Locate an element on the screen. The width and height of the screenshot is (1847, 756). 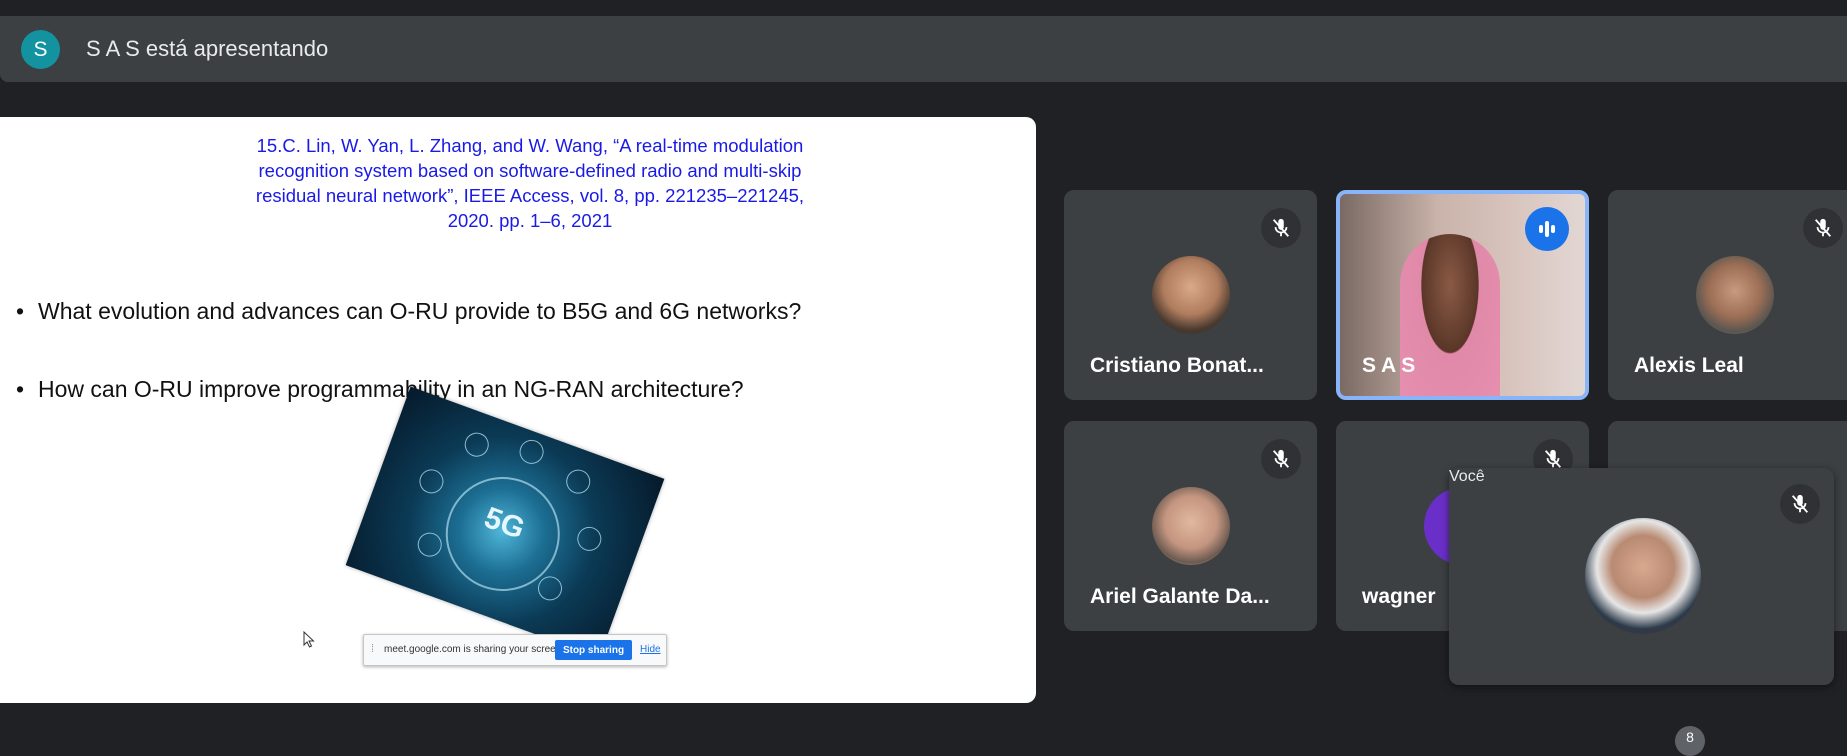
drag-handle-icon: ⁞ is located at coordinates (372, 649).